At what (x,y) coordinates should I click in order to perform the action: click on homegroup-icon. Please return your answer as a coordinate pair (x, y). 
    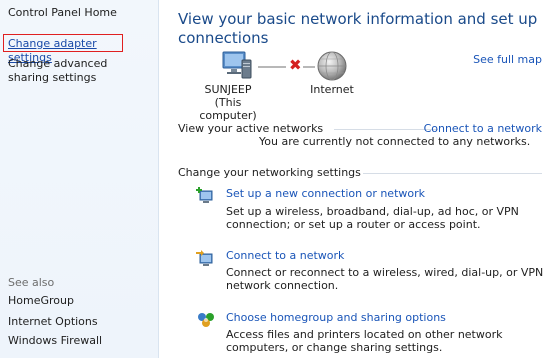
    Looking at the image, I should click on (206, 320).